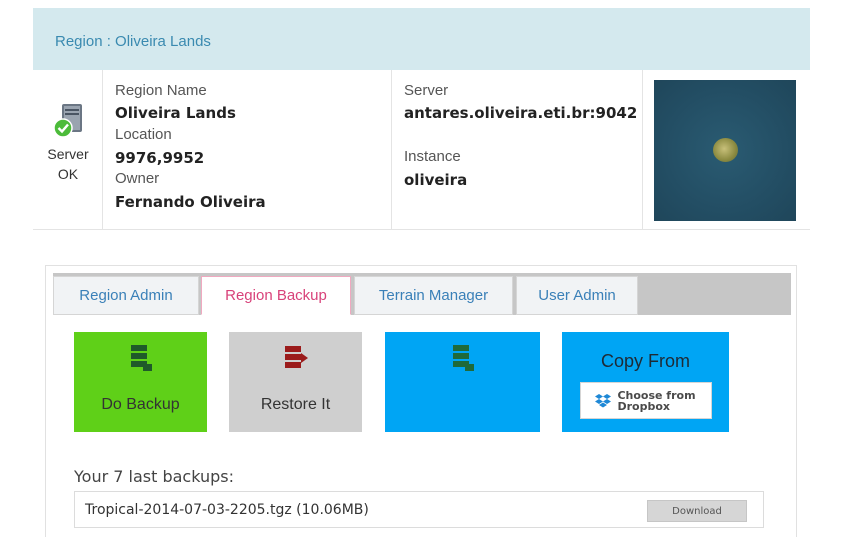 The image size is (850, 537). Describe the element at coordinates (175, 113) in the screenshot. I see `region-name-value: Oliveira Lands` at that location.